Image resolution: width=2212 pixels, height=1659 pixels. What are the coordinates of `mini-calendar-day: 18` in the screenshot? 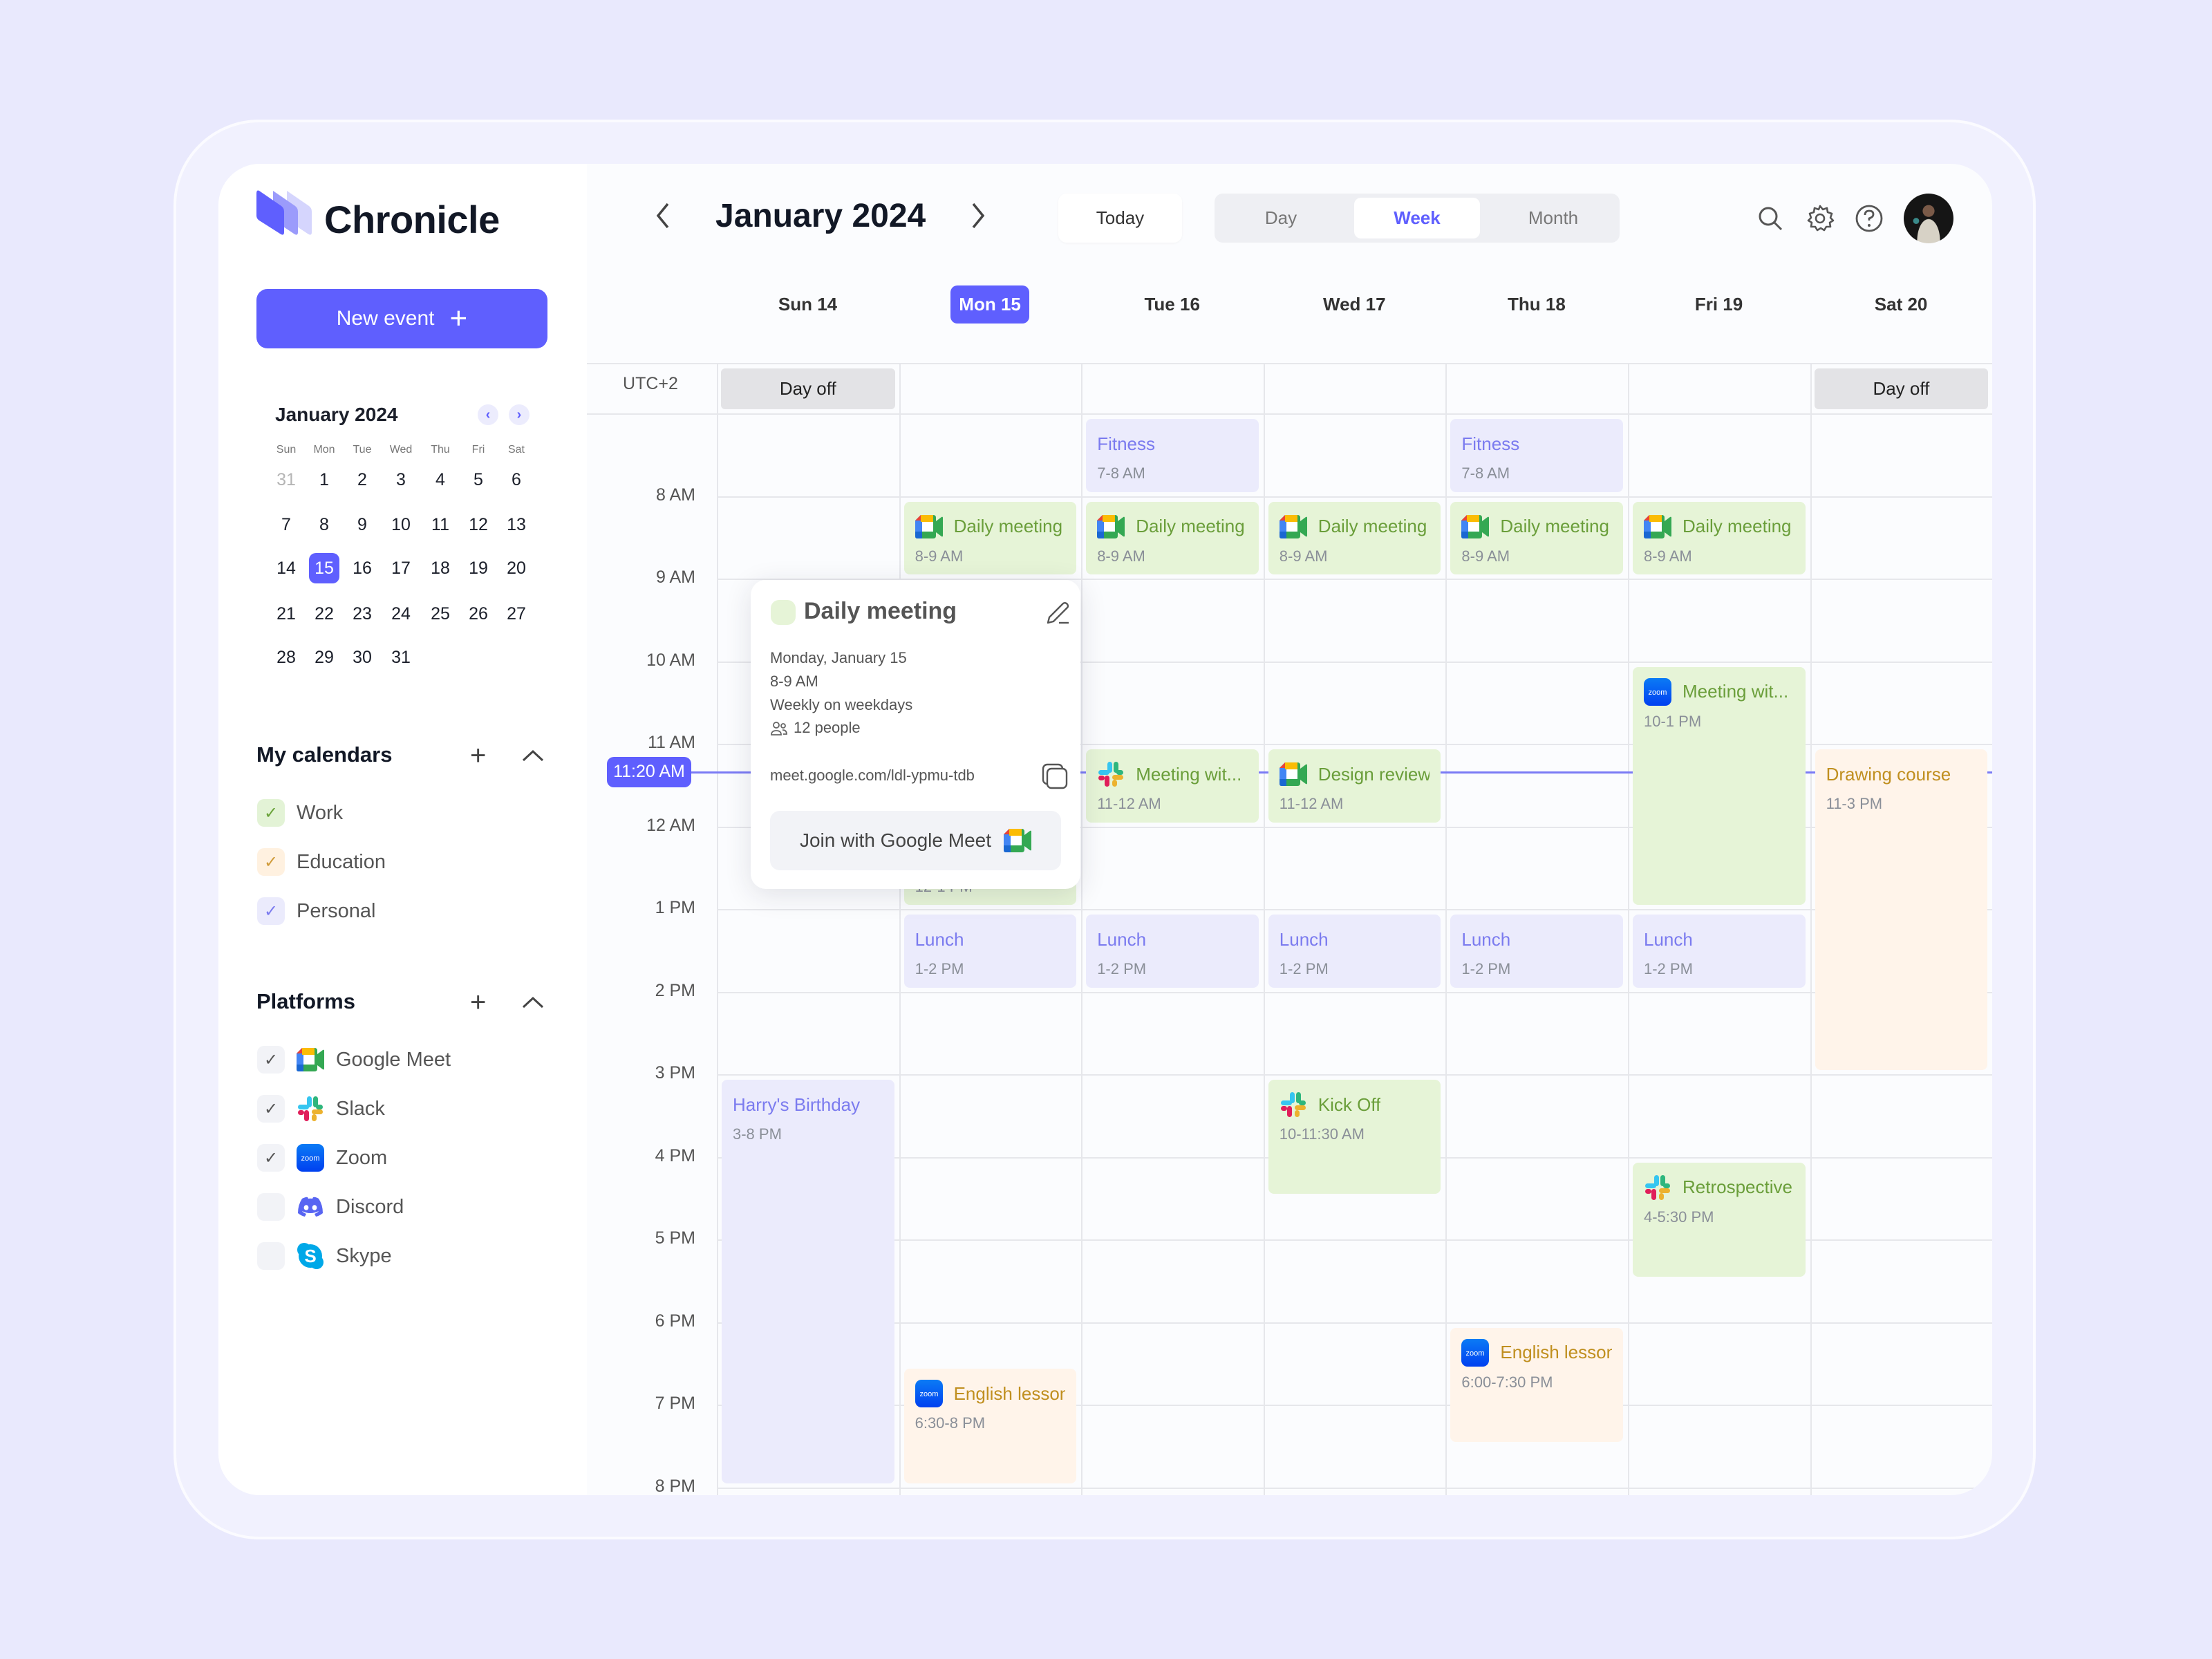 It's located at (440, 568).